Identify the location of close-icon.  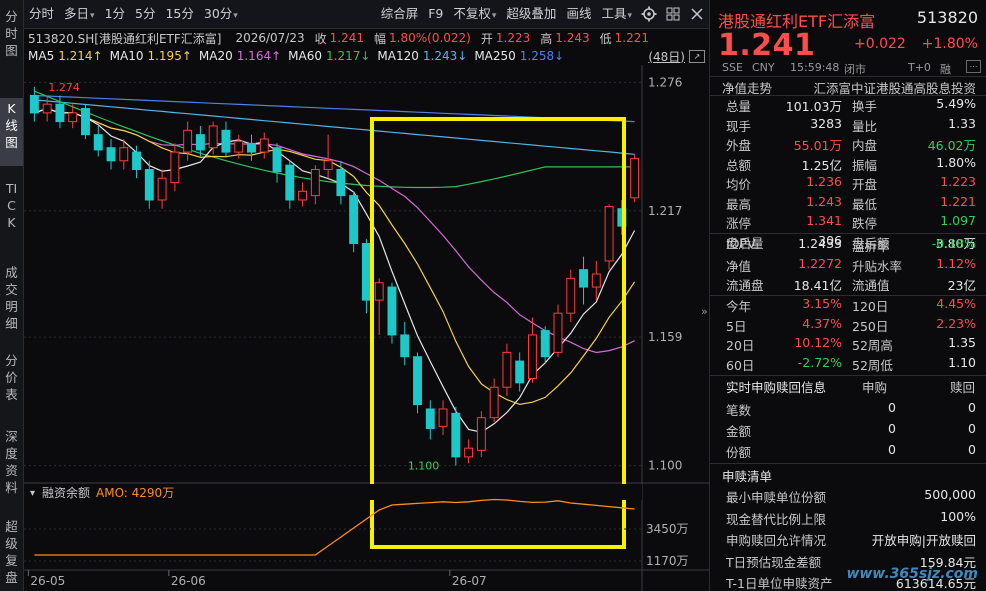
(697, 14).